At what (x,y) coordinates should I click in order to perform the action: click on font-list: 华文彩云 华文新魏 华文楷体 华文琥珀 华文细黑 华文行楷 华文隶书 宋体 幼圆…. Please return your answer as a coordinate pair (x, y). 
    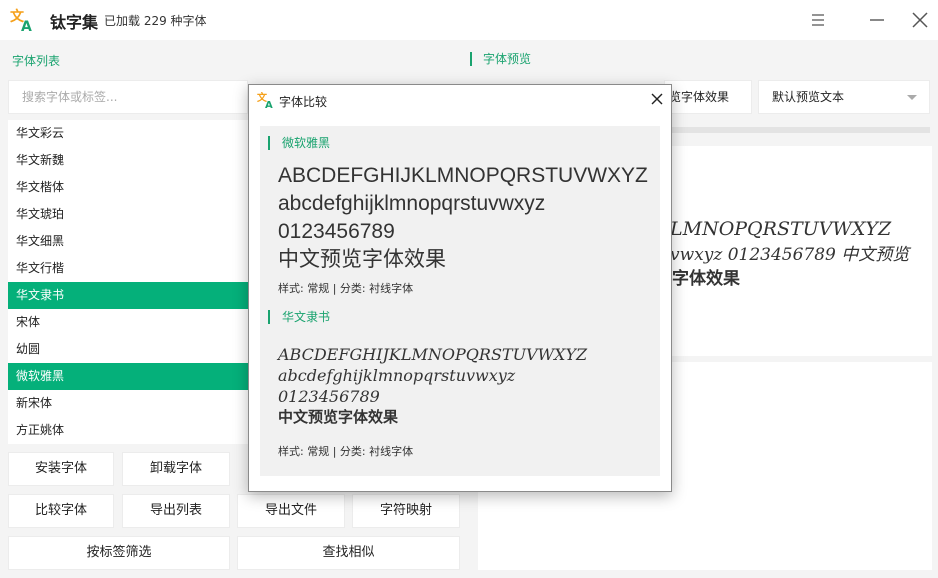
    Looking at the image, I should click on (128, 282).